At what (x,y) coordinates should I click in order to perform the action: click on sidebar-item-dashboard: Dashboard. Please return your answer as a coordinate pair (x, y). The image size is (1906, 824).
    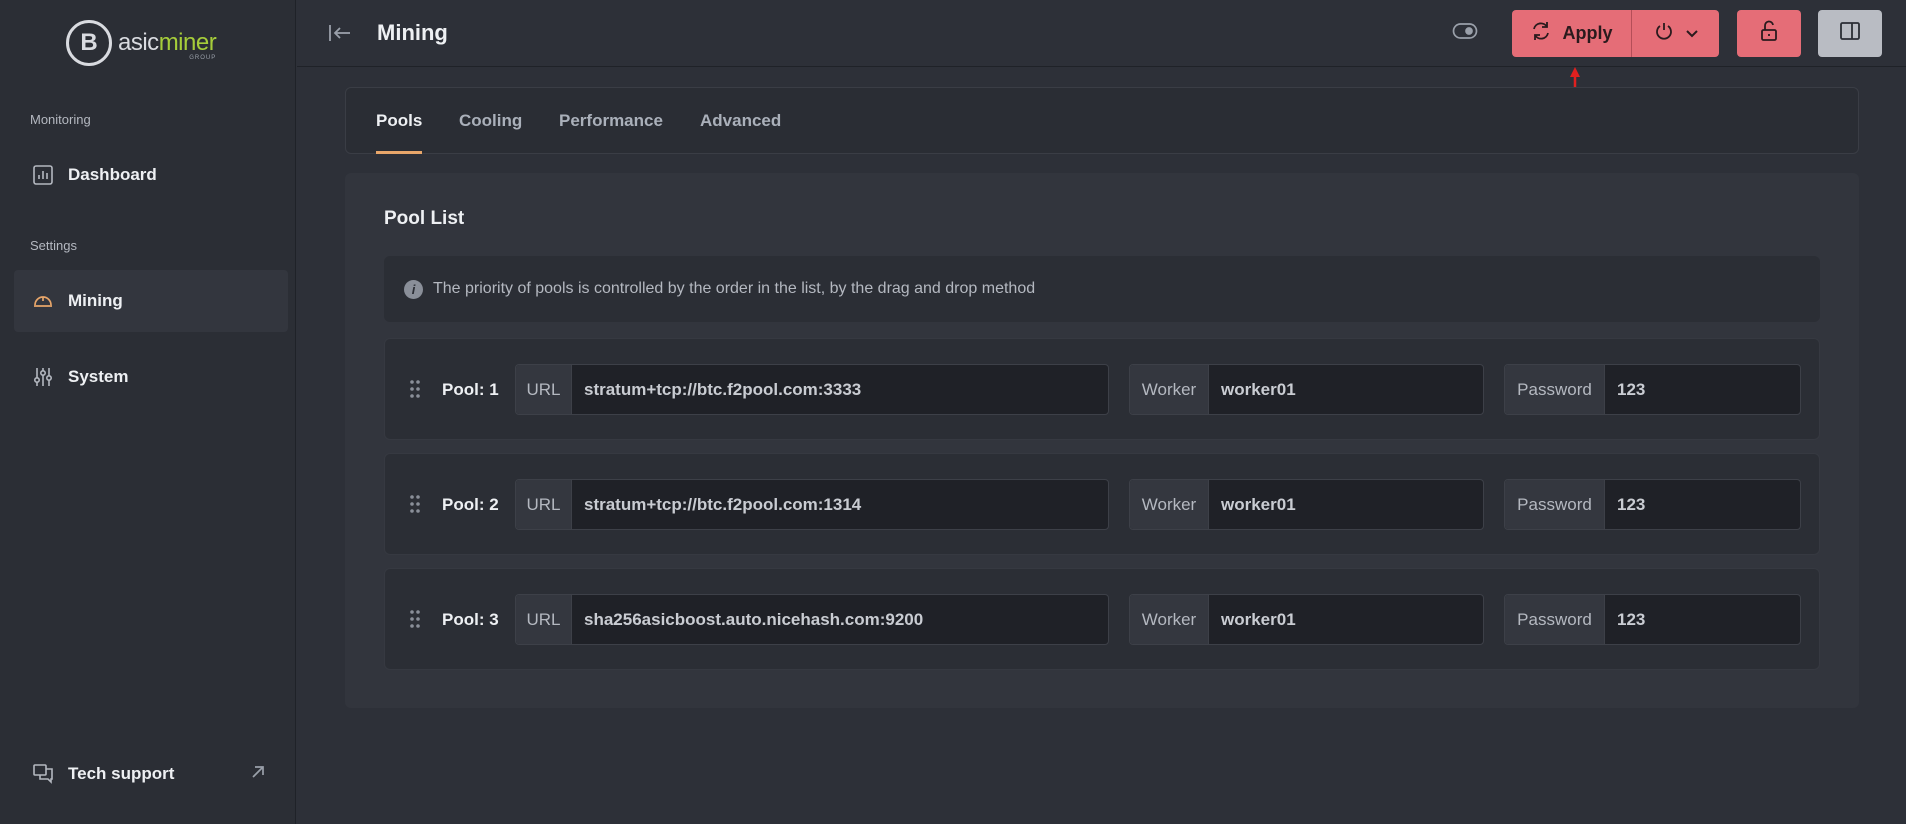
    Looking at the image, I should click on (151, 175).